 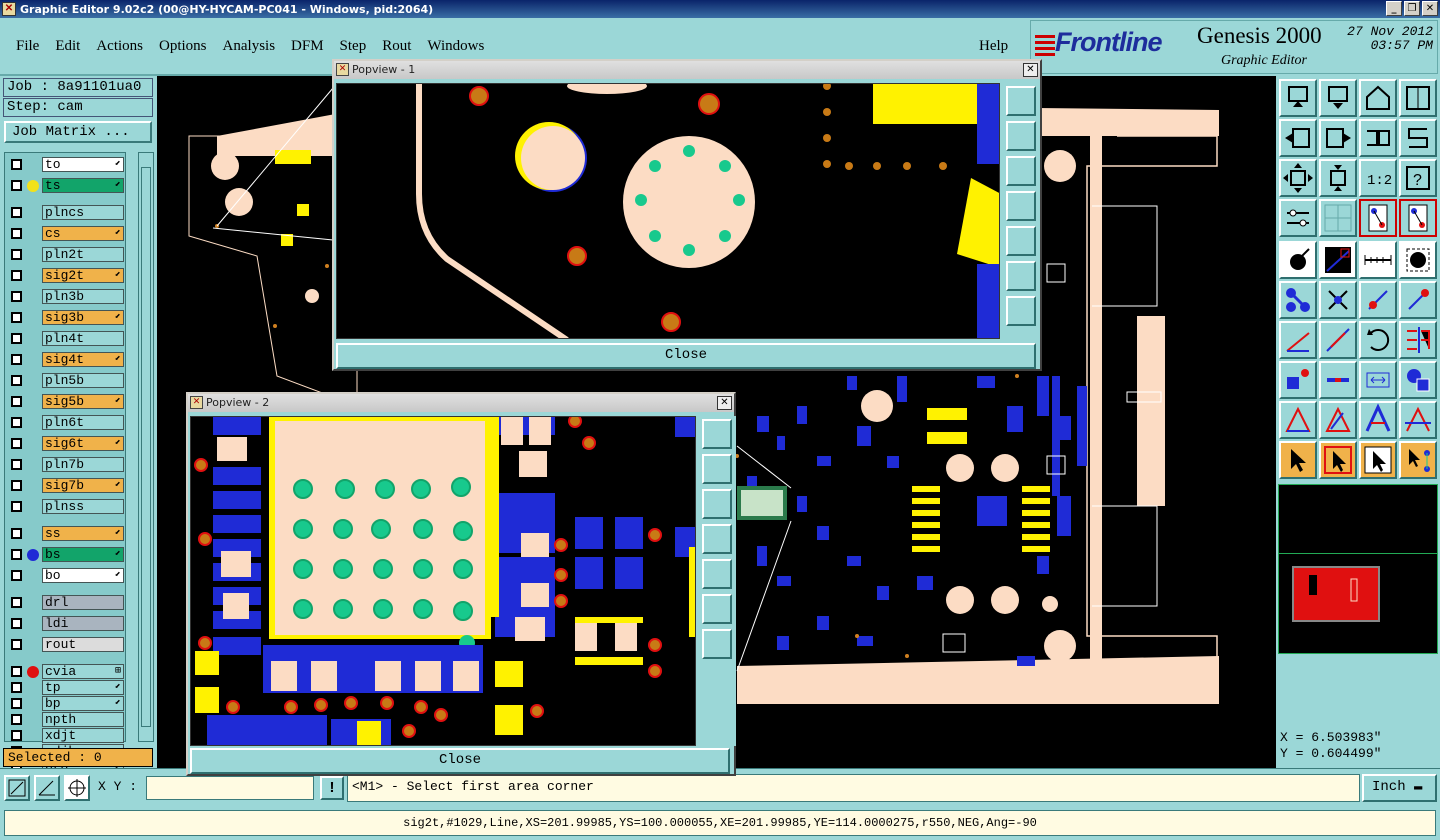 What do you see at coordinates (1418, 178) in the screenshot?
I see `help-icon: ?` at bounding box center [1418, 178].